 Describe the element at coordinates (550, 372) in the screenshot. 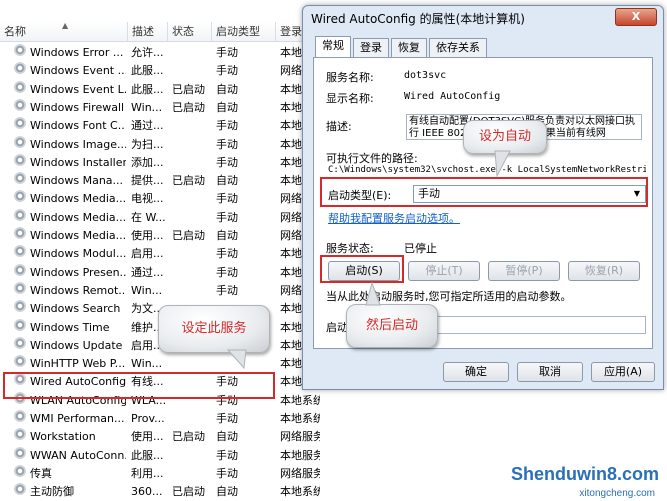

I see `cancel-button: 取消` at that location.